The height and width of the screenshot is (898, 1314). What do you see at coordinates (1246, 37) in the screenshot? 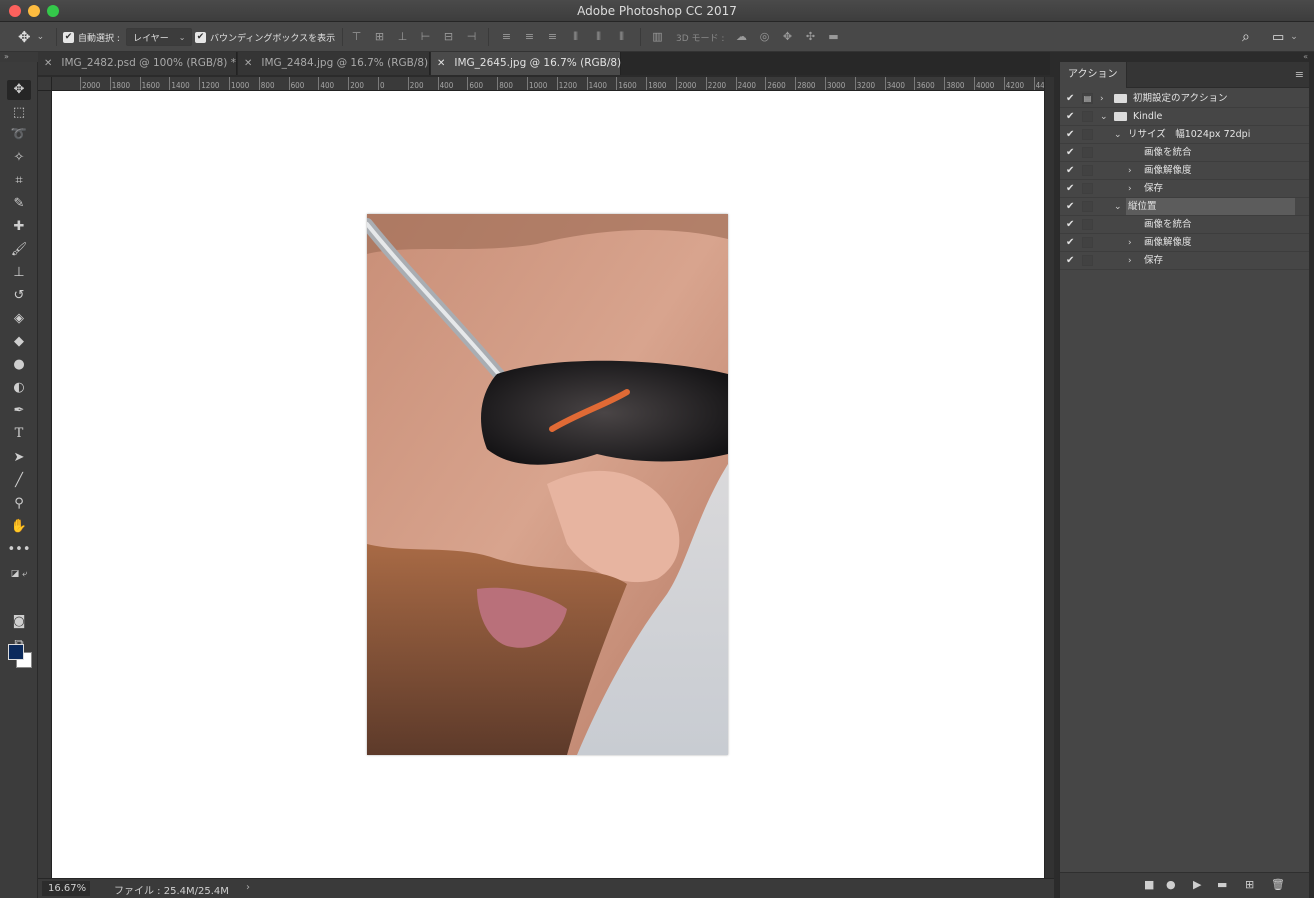
I see `search-icon: ⌕` at bounding box center [1246, 37].